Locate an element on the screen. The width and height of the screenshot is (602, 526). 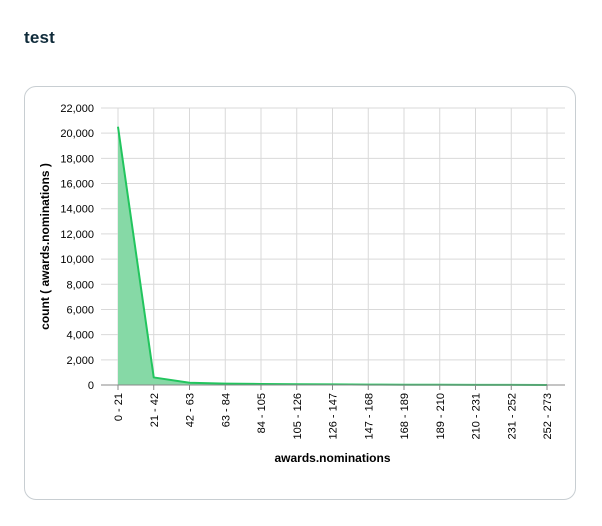
x-tick-label: 105 - 126 is located at coordinates (298, 416).